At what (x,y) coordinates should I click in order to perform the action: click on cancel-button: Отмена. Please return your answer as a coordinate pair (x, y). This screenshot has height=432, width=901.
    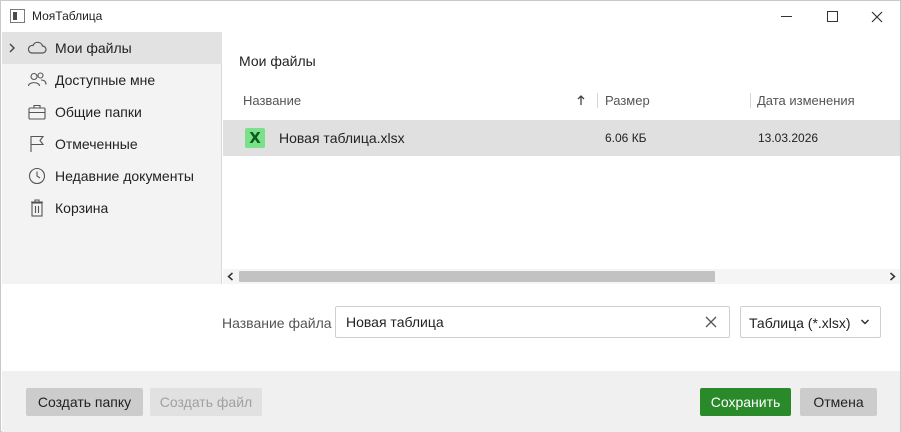
    Looking at the image, I should click on (838, 402).